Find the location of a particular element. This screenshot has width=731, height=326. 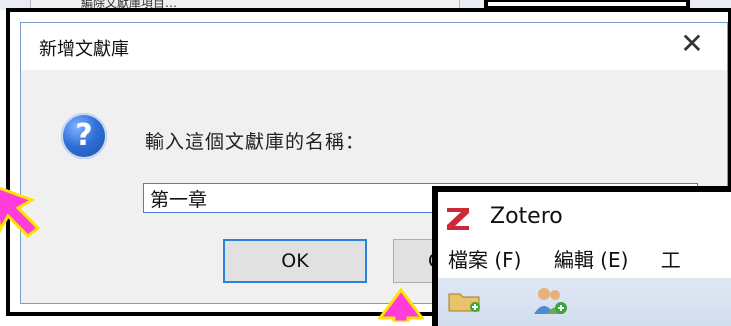

zotero-title: Zotero is located at coordinates (526, 216).